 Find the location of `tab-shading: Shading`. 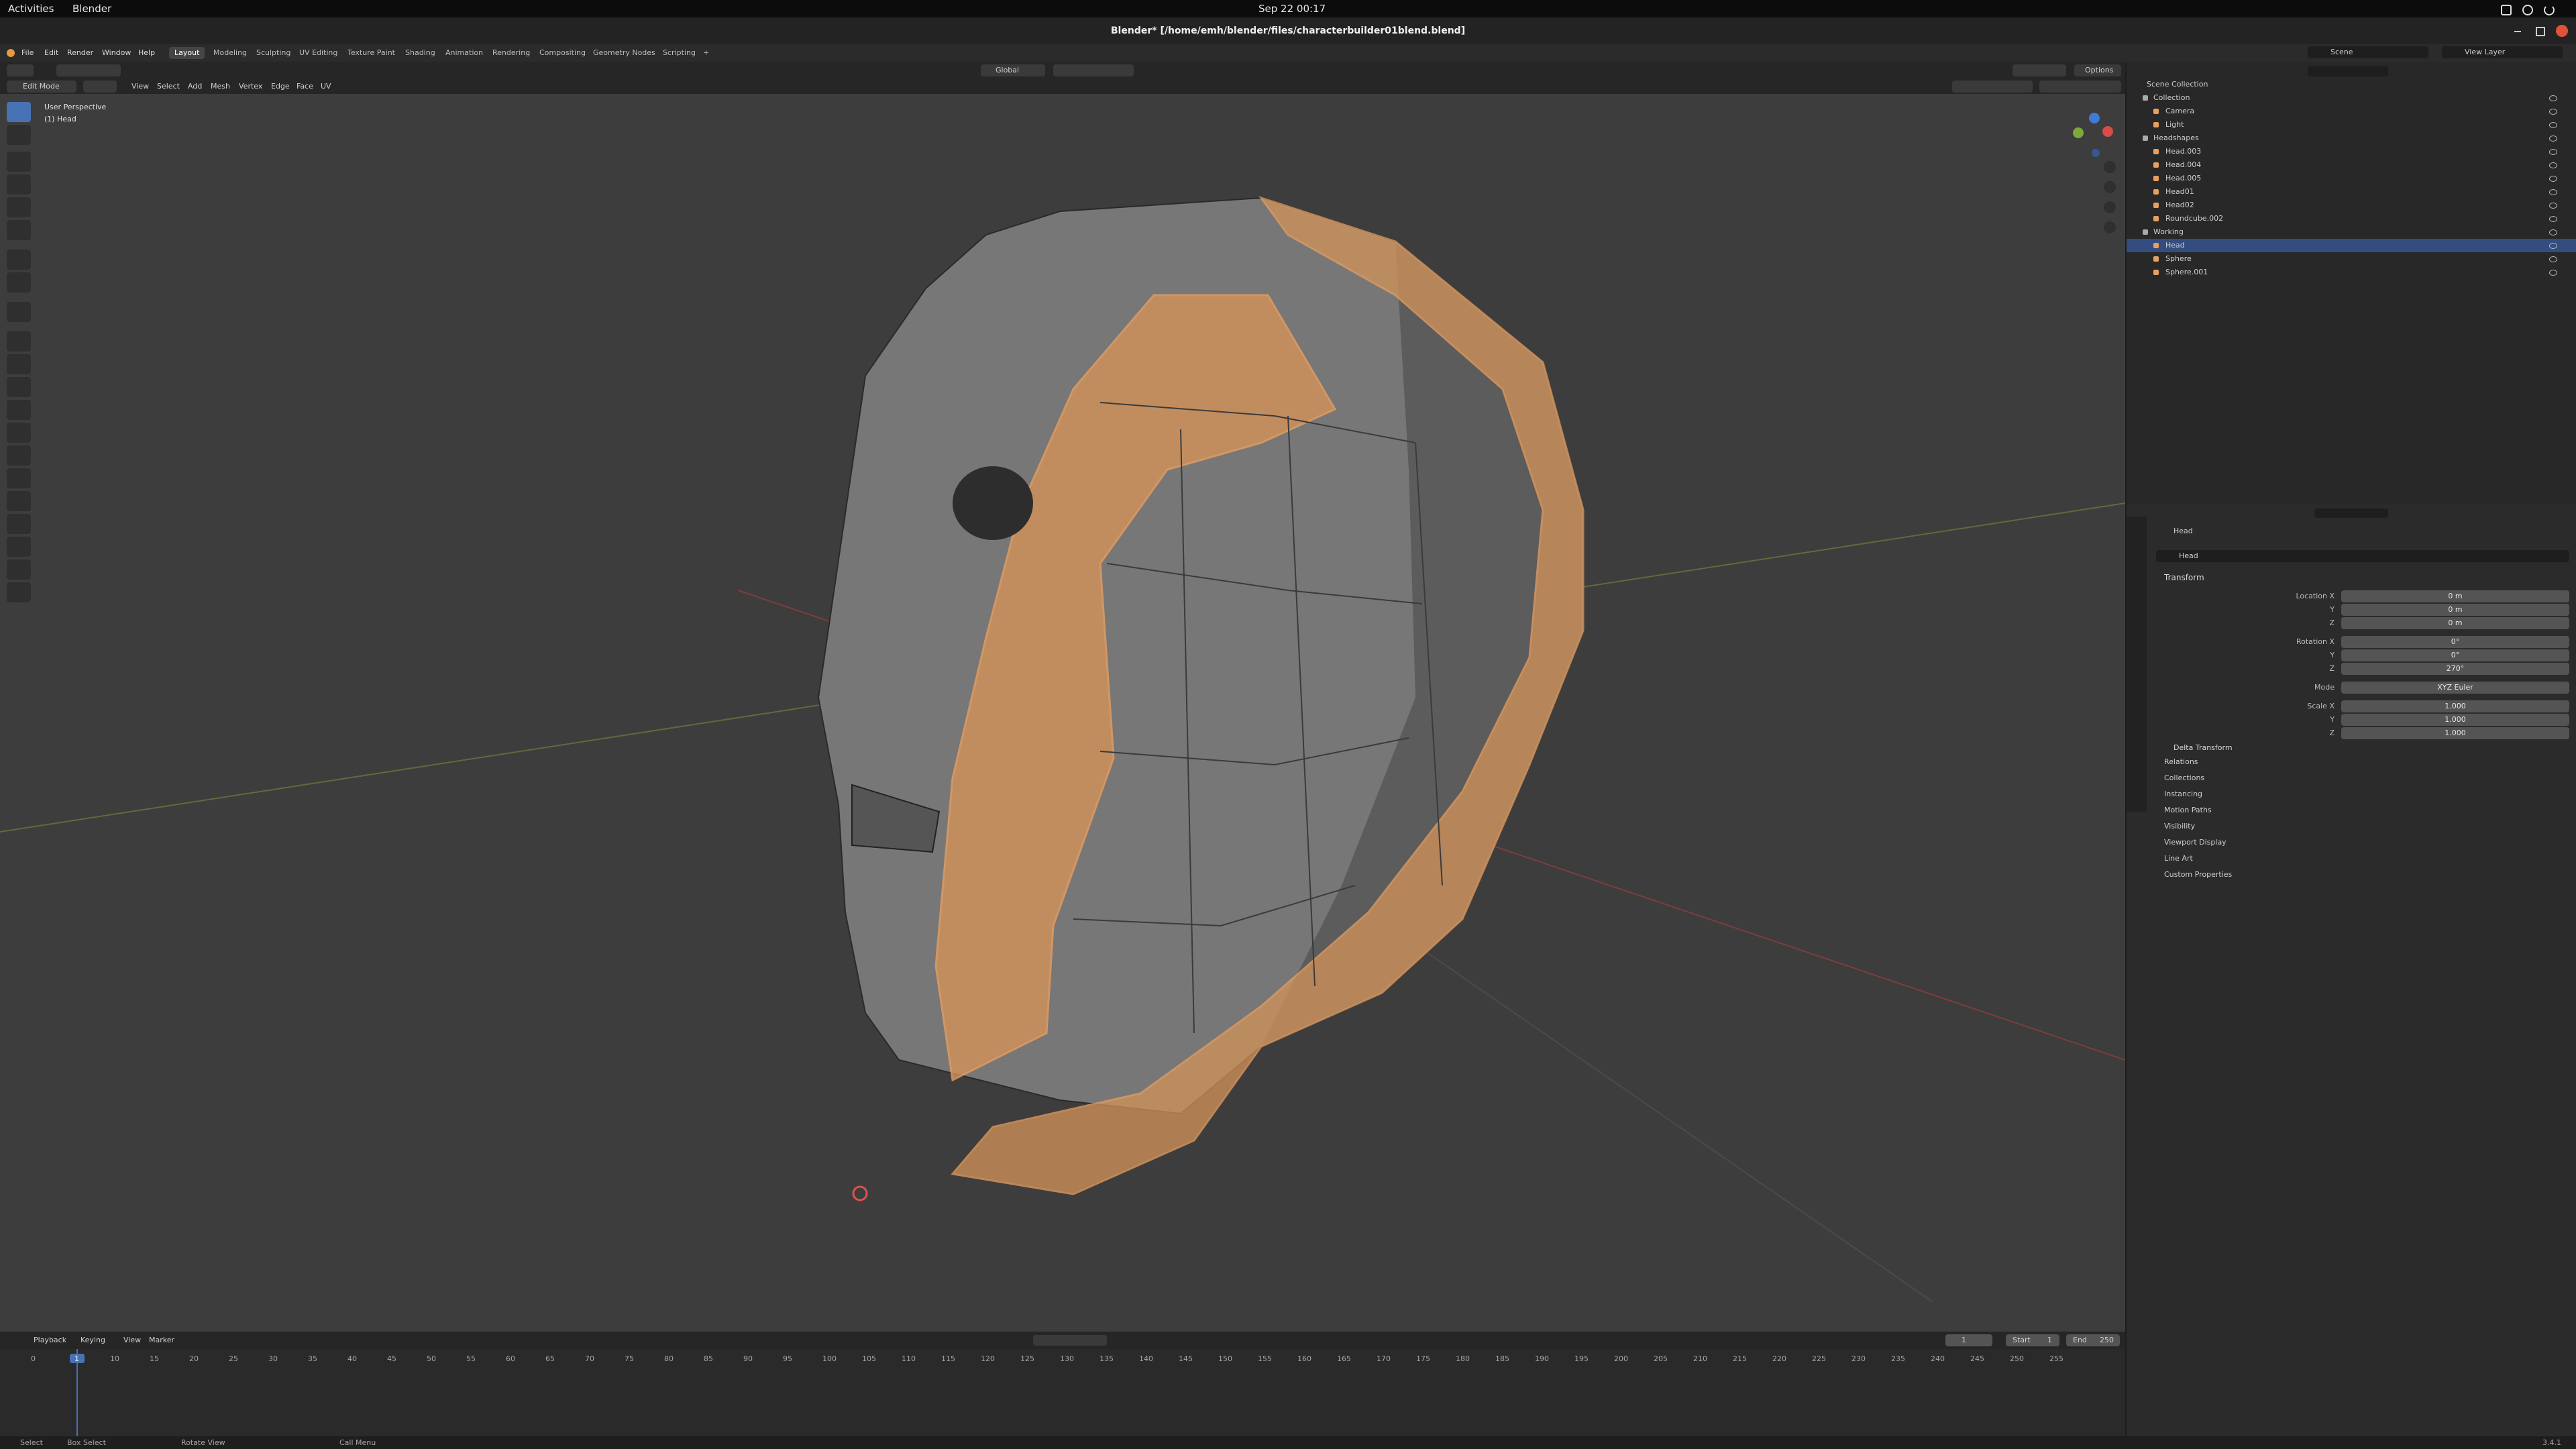

tab-shading: Shading is located at coordinates (420, 53).